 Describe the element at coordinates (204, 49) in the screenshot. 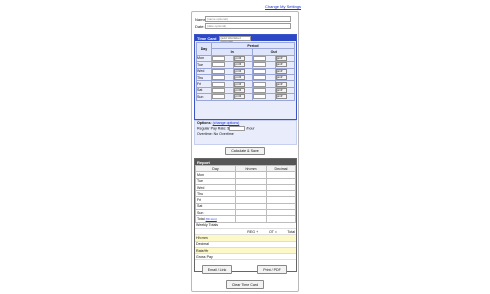

I see `day-header: Day` at that location.